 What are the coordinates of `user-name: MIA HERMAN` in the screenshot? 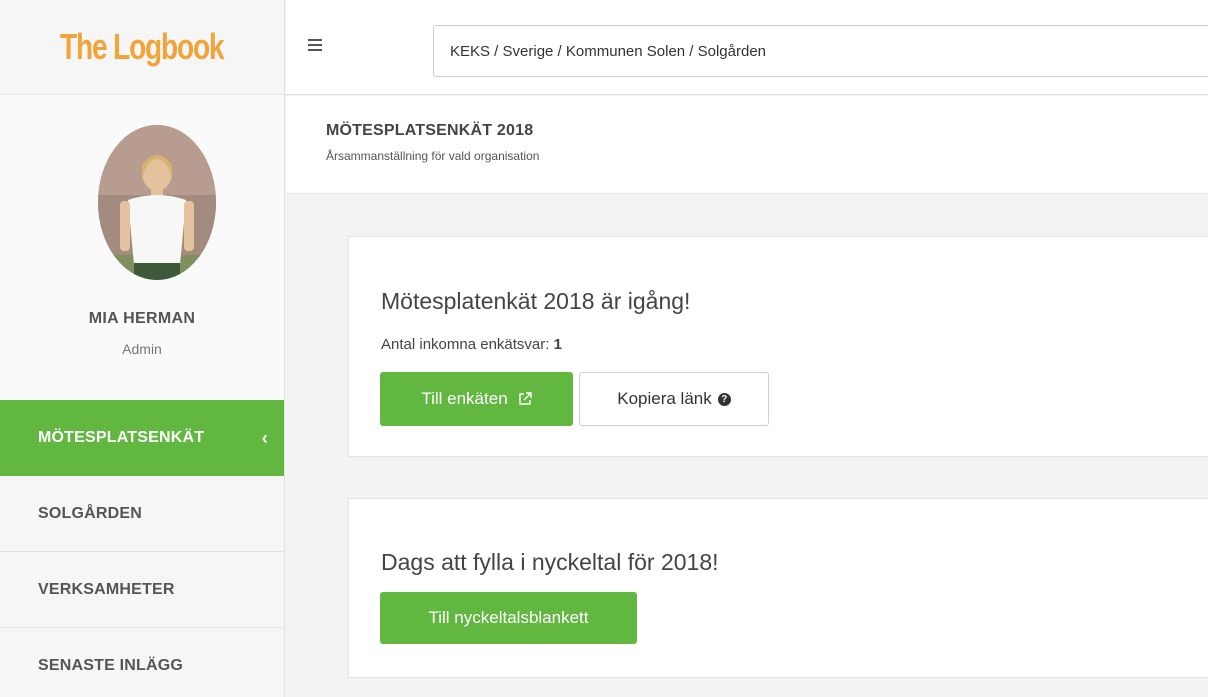 It's located at (142, 318).